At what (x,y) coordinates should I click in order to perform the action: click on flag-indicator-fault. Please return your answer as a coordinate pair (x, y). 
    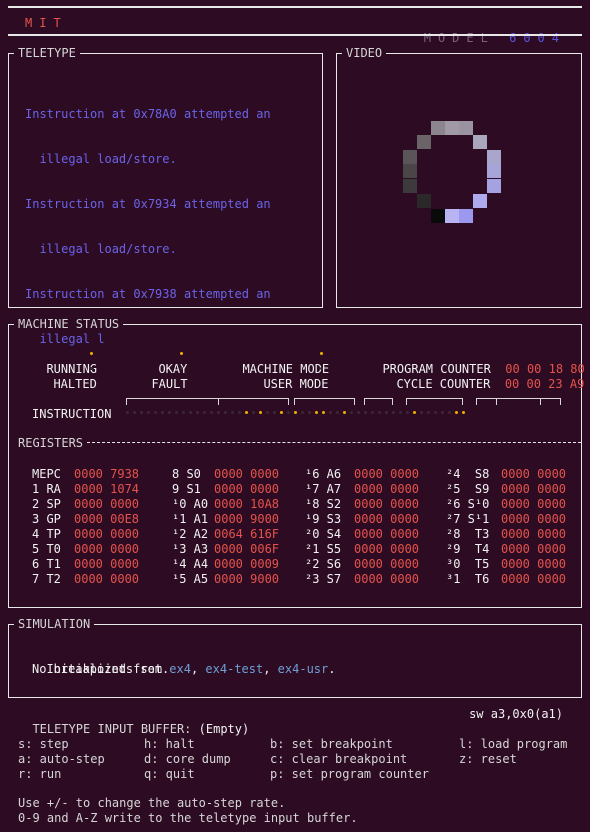
    Looking at the image, I should click on (181, 368).